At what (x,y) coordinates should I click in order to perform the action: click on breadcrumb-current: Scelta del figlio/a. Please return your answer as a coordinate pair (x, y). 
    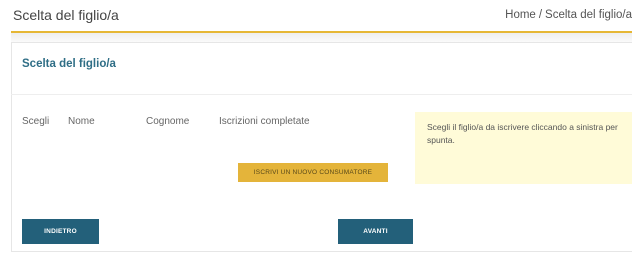
    Looking at the image, I should click on (588, 15).